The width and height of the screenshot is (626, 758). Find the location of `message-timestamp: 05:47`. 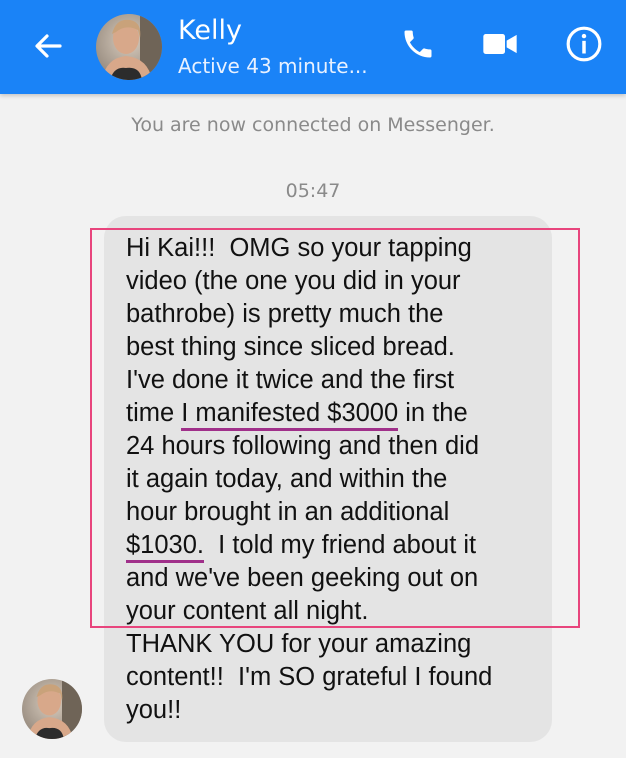

message-timestamp: 05:47 is located at coordinates (313, 191).